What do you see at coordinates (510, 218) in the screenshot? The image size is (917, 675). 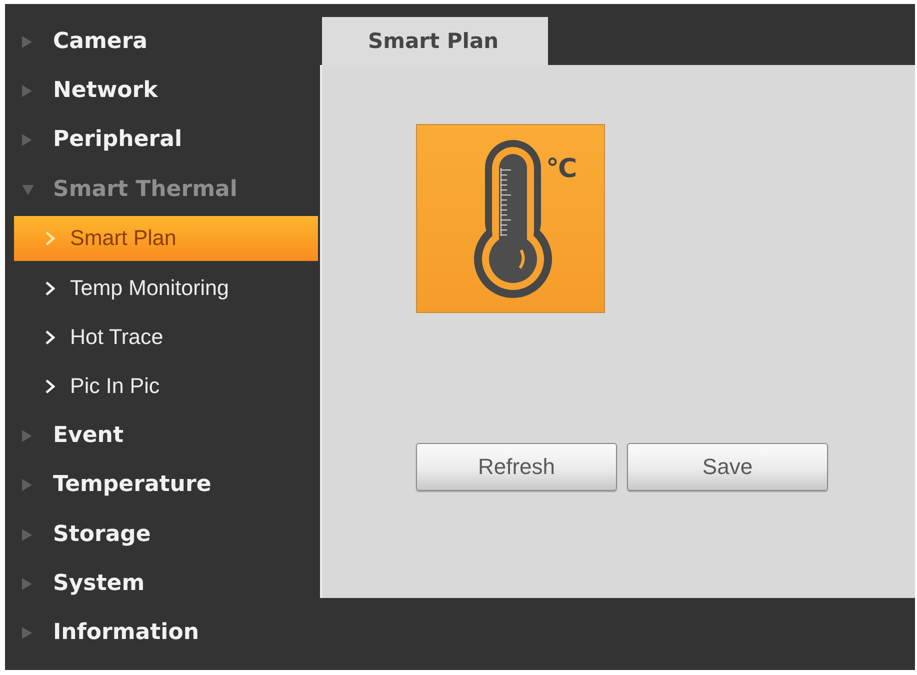 I see `feature-tile: °C` at bounding box center [510, 218].